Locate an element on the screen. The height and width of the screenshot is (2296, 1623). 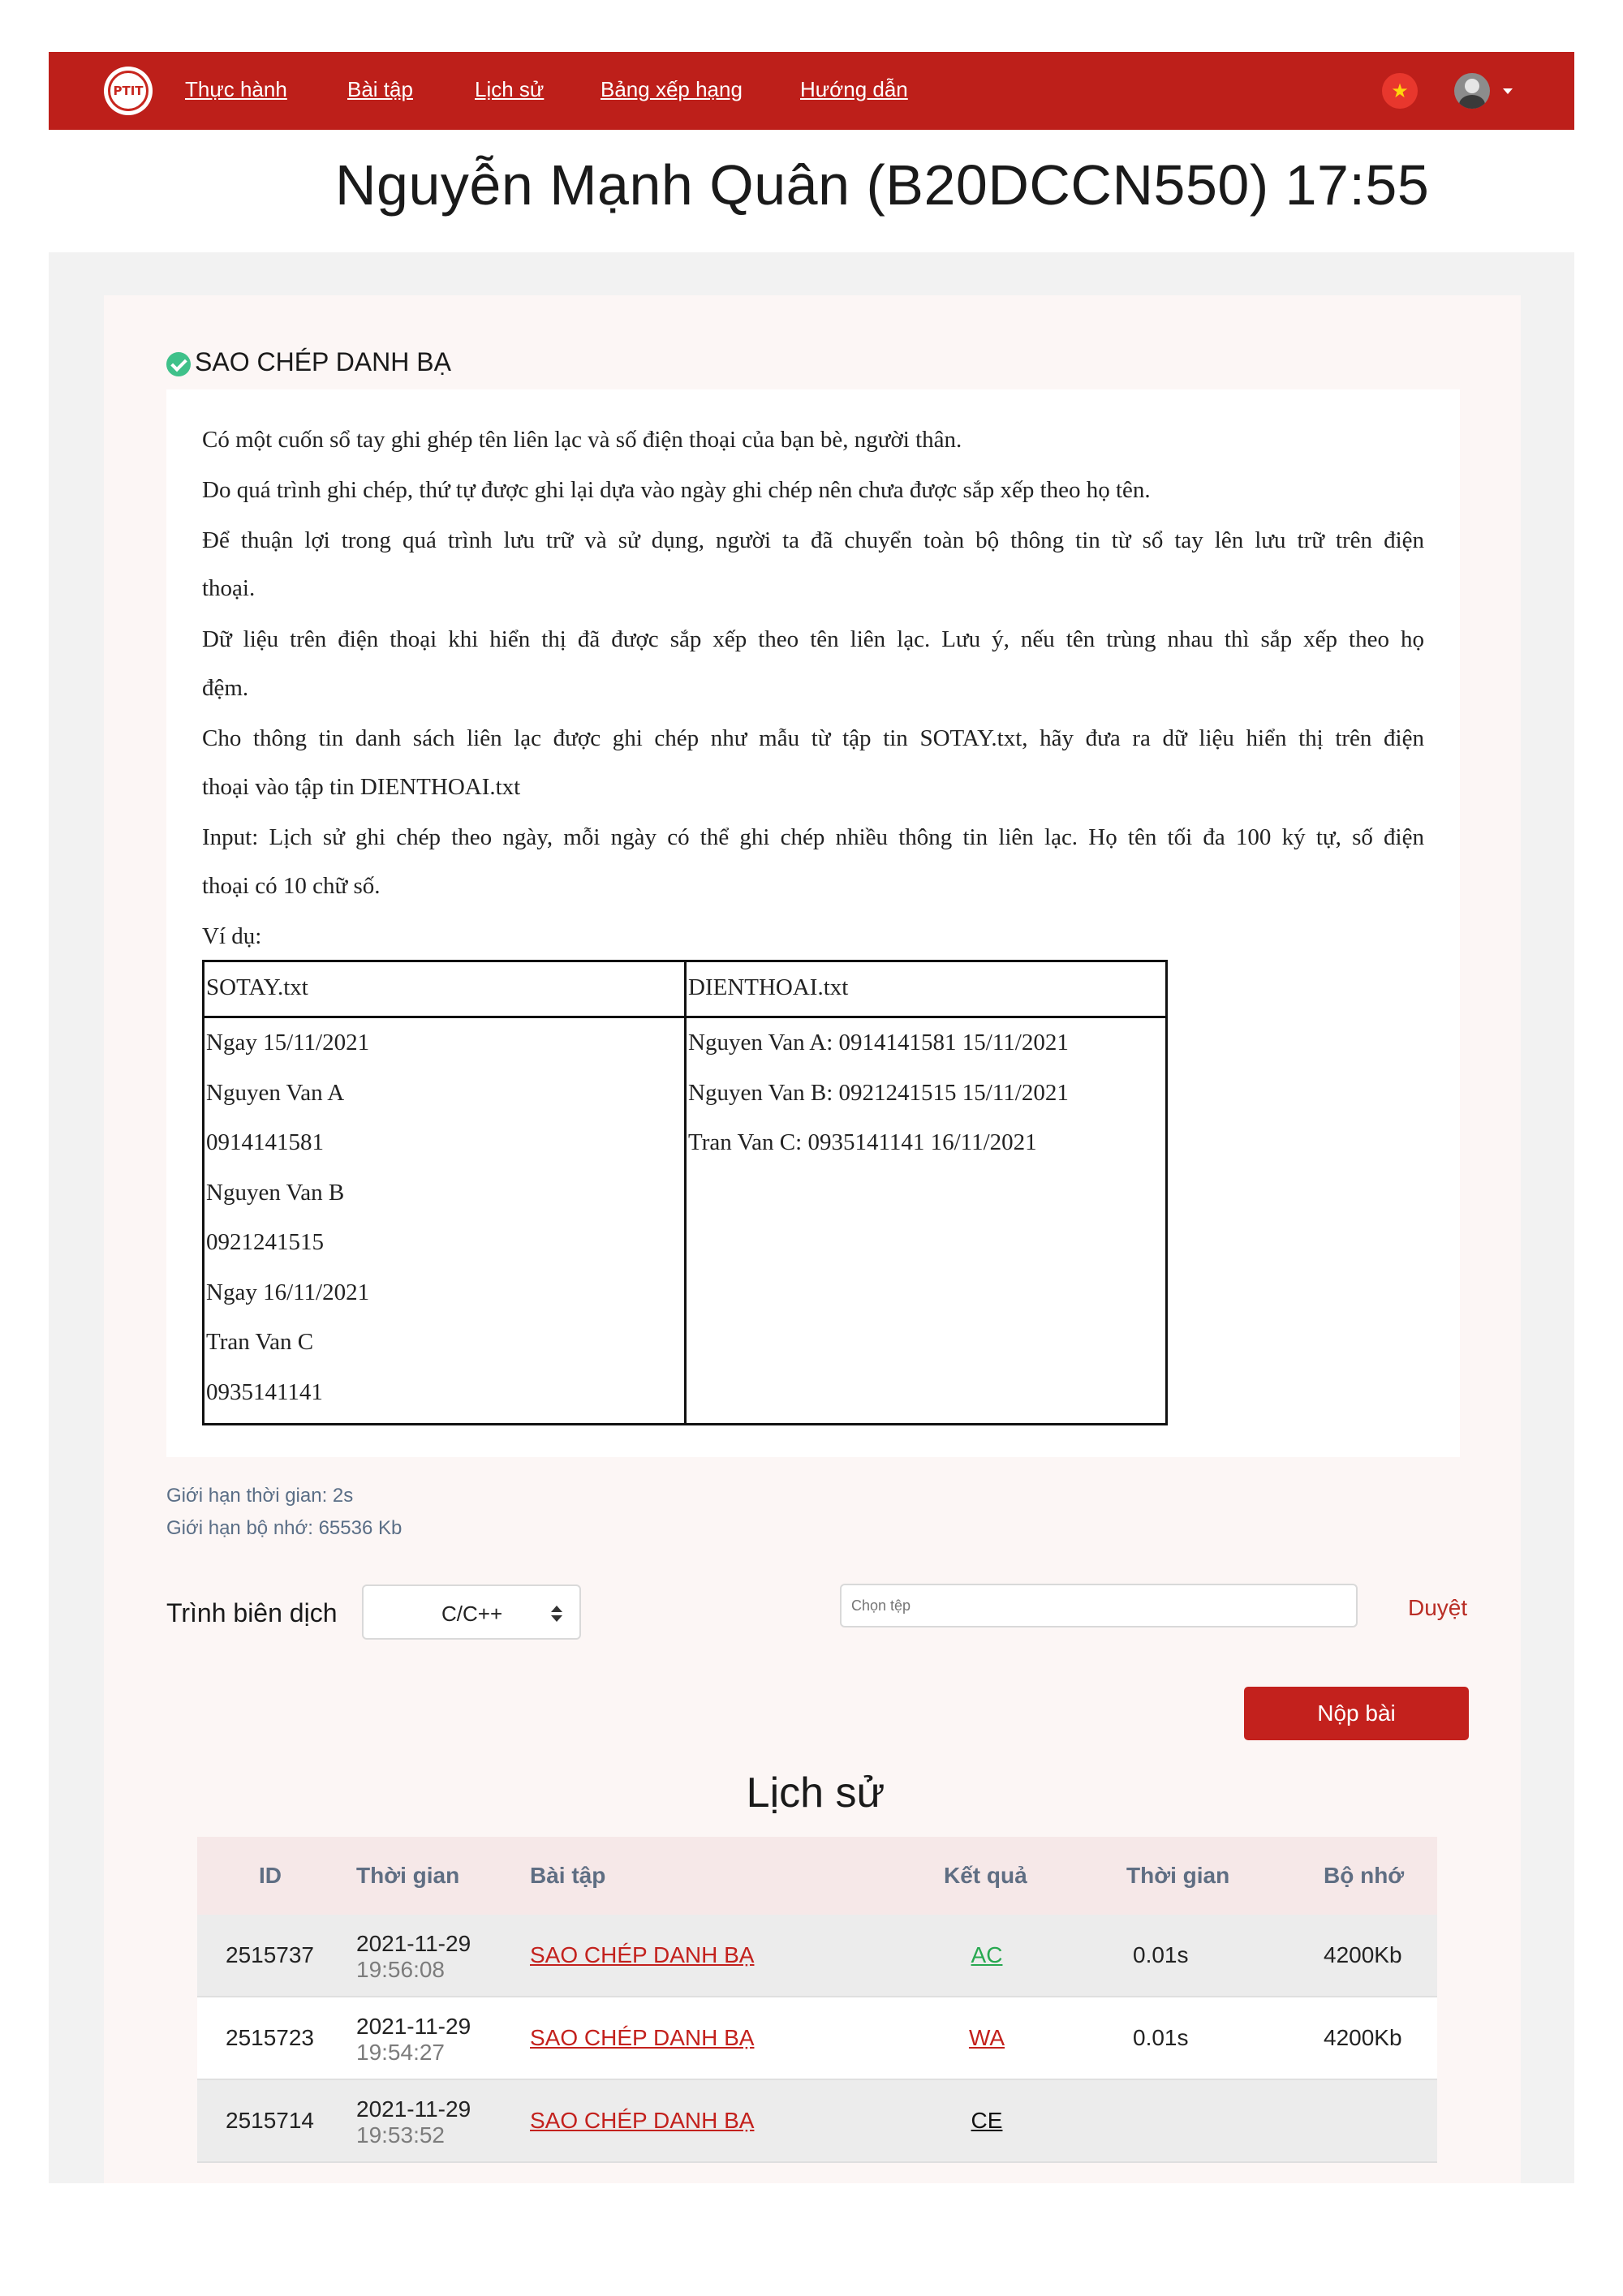
compiler-selected-value: C/C++ is located at coordinates (472, 1614).